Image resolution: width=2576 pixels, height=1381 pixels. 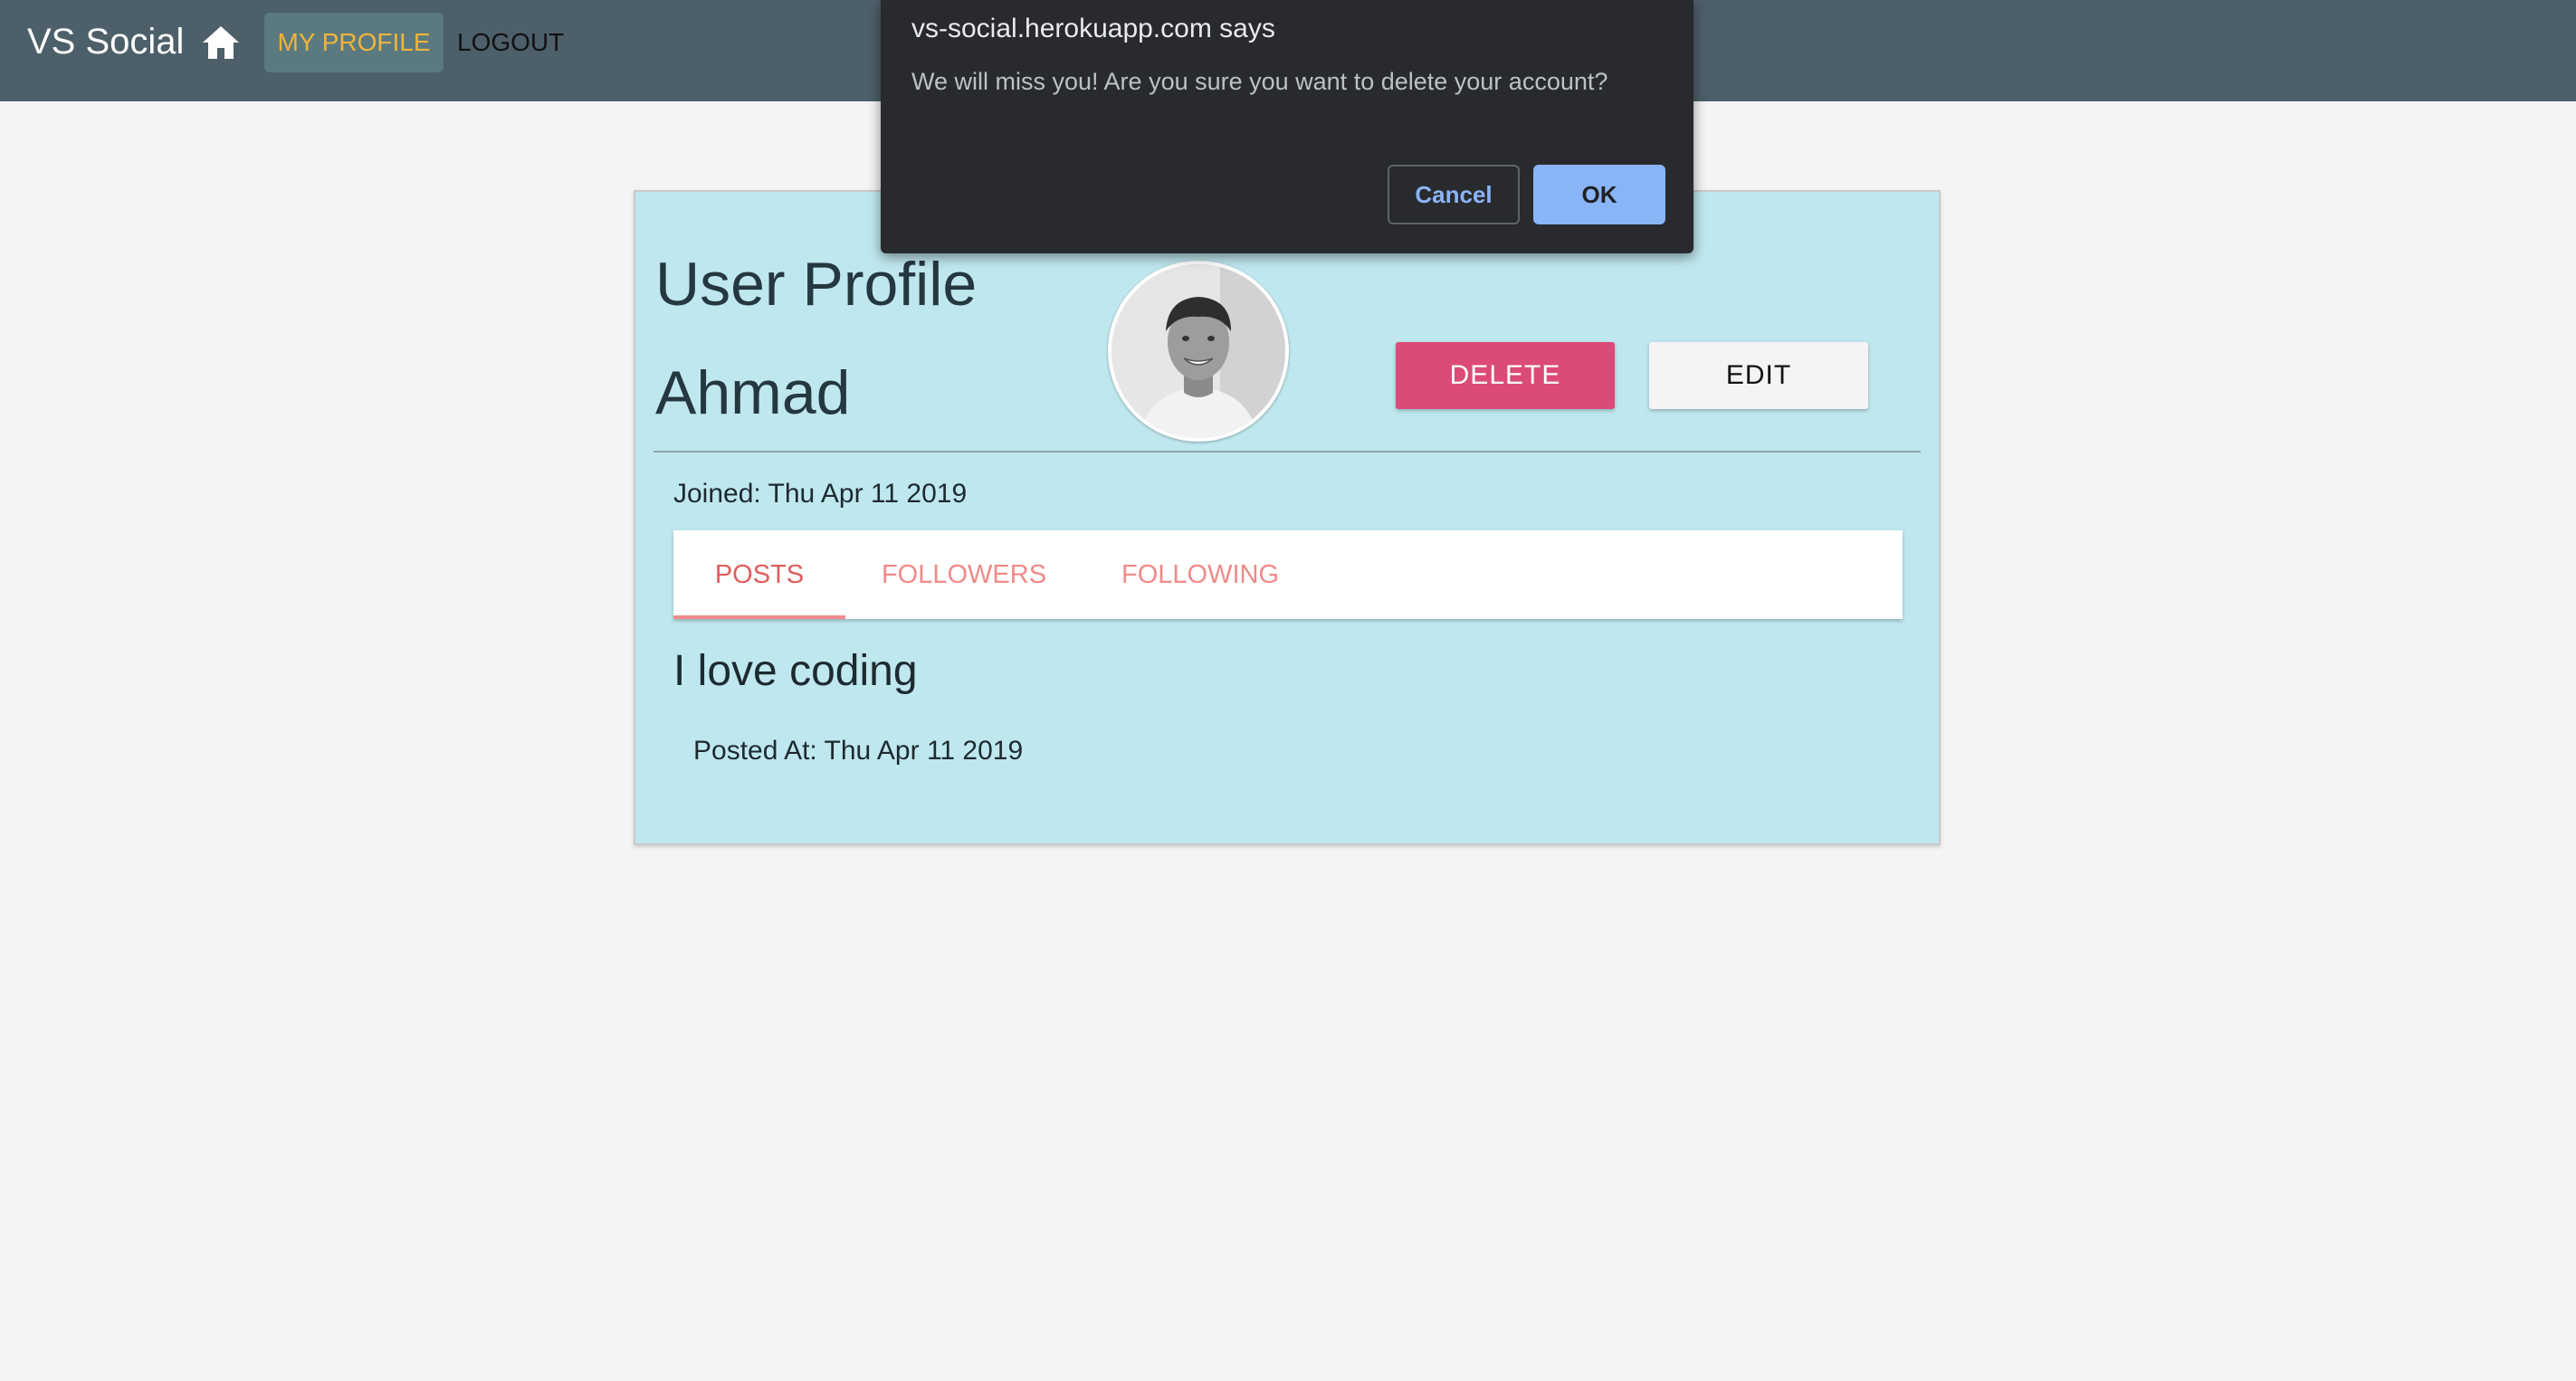 What do you see at coordinates (1288, 451) in the screenshot?
I see `divider` at bounding box center [1288, 451].